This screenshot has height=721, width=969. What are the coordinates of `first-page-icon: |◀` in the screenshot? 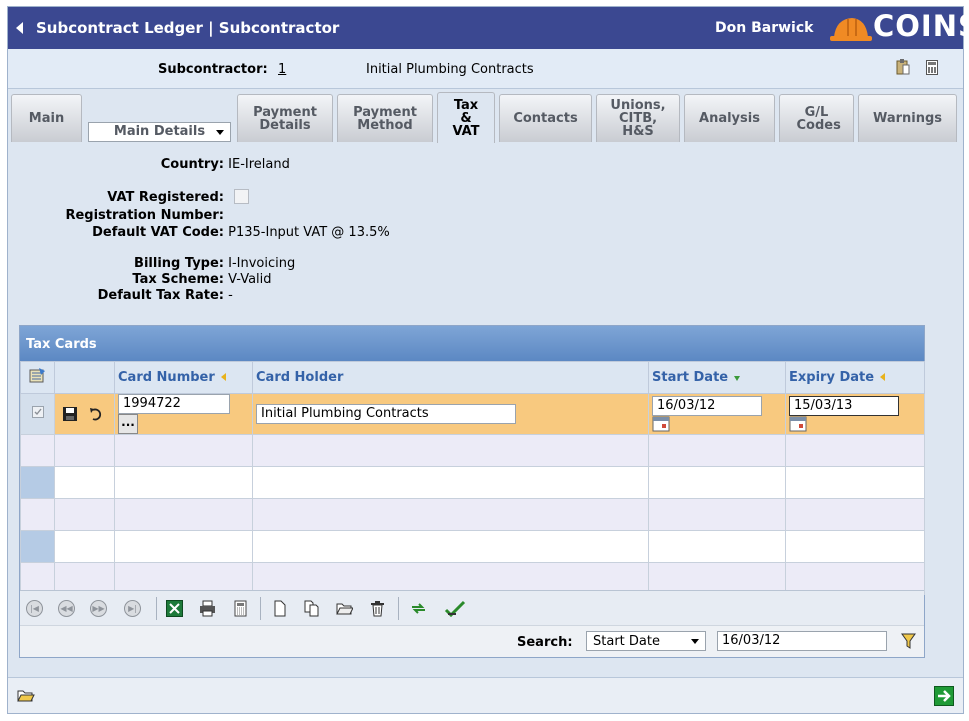 It's located at (34, 608).